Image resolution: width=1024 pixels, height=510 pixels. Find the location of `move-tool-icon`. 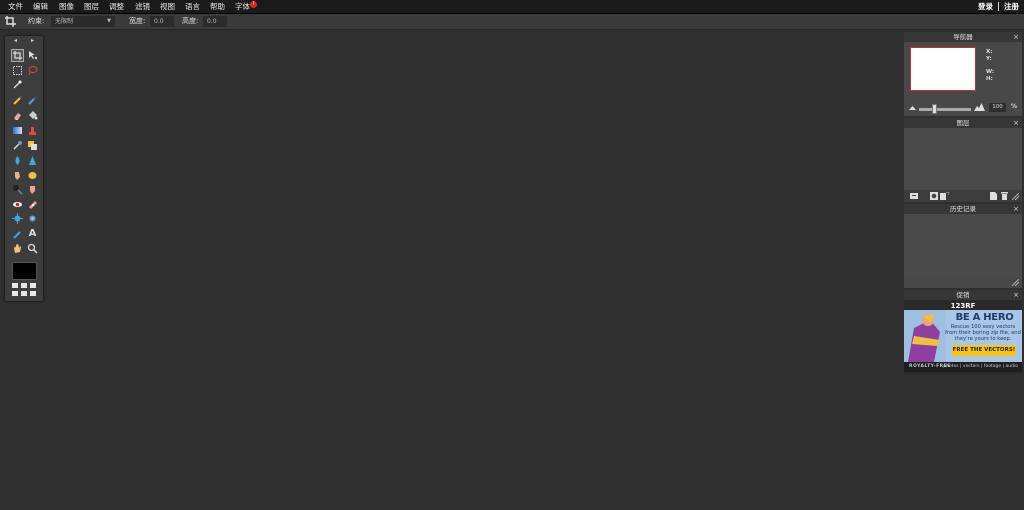

move-tool-icon is located at coordinates (32, 55).